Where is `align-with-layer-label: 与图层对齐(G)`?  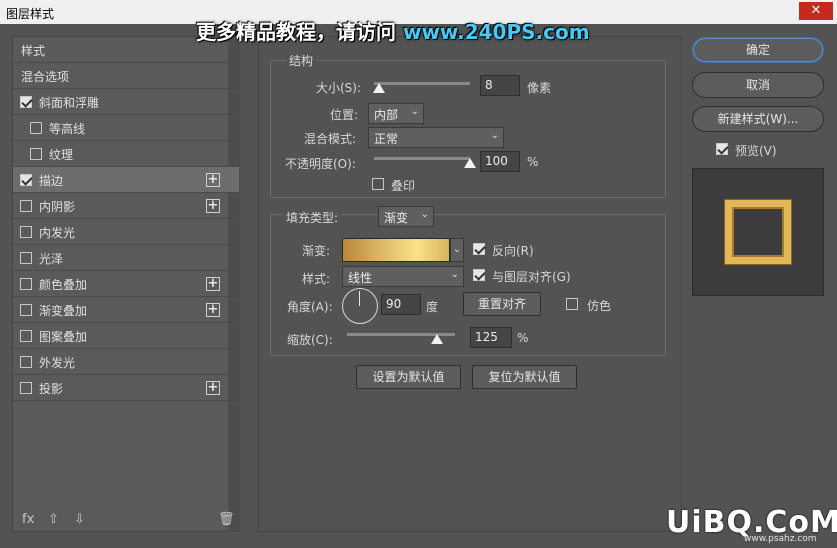 align-with-layer-label: 与图层对齐(G) is located at coordinates (531, 277).